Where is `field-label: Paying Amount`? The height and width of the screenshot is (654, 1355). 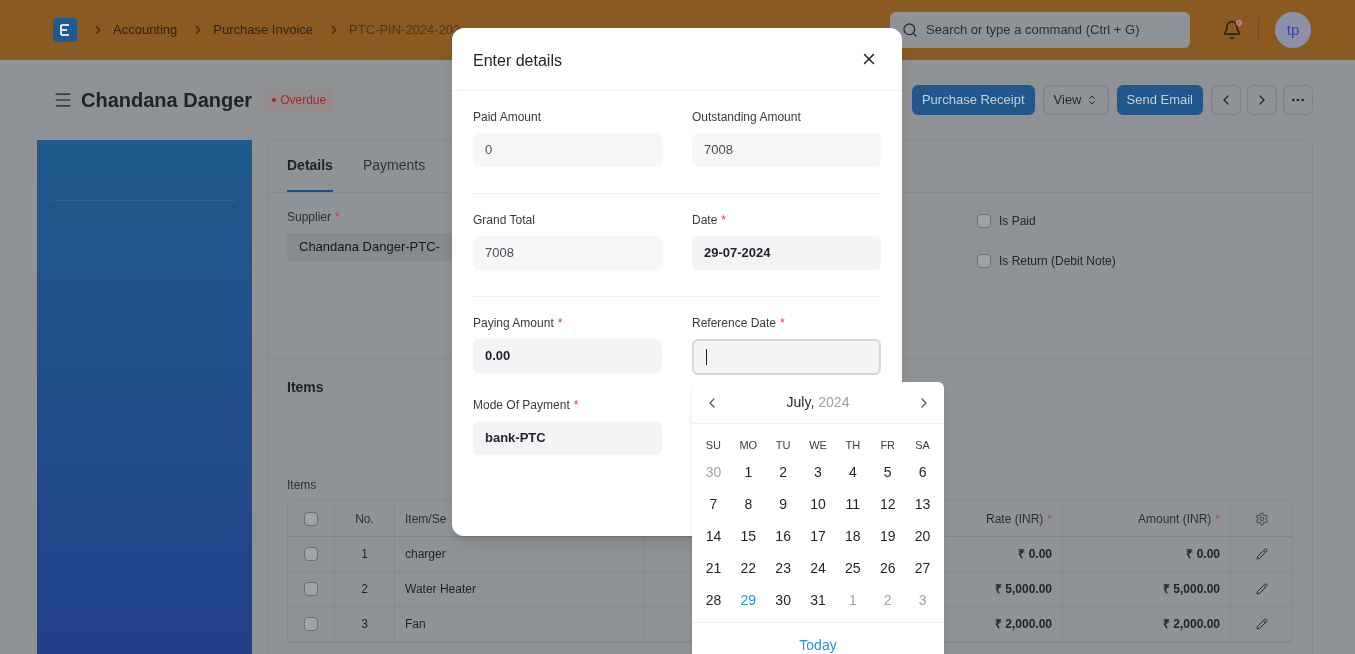 field-label: Paying Amount is located at coordinates (513, 323).